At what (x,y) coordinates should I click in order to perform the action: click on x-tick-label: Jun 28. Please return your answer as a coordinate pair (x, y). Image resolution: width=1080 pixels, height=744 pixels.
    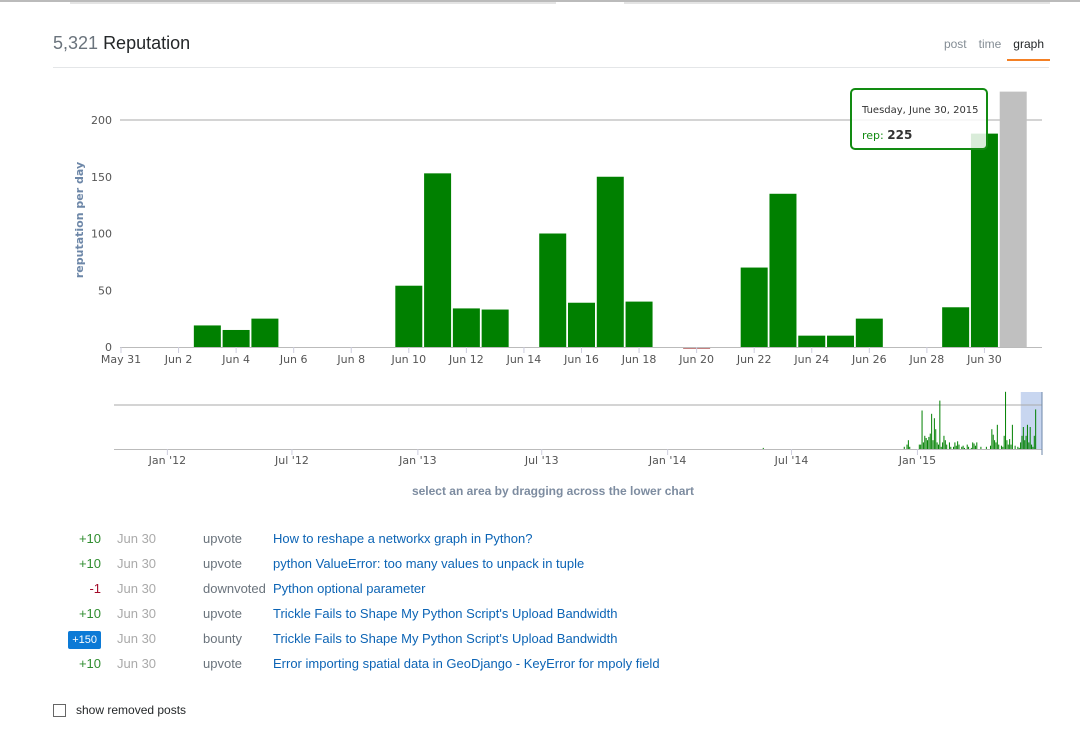
    Looking at the image, I should click on (927, 359).